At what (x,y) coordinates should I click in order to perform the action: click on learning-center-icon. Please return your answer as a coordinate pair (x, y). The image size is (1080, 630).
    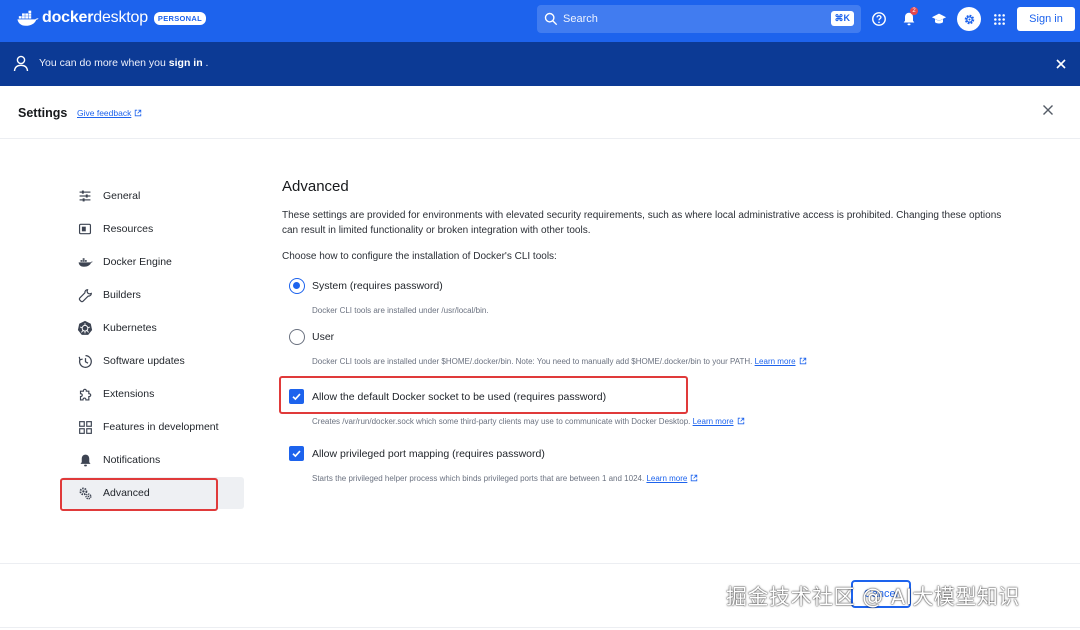
    Looking at the image, I should click on (939, 19).